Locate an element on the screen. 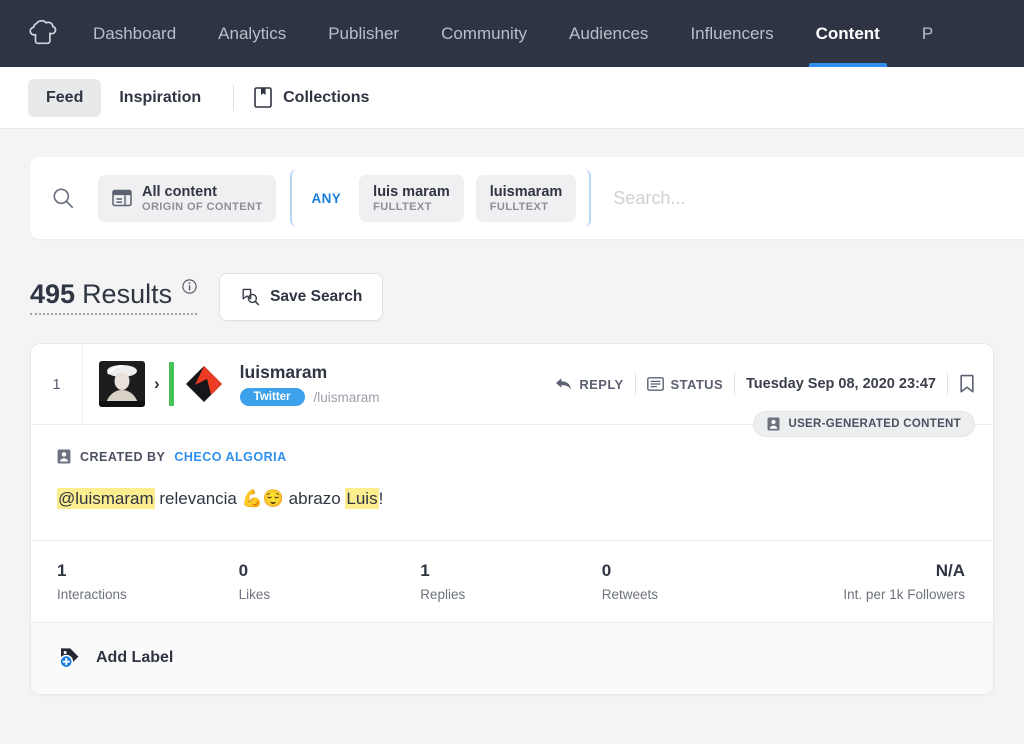 Image resolution: width=1024 pixels, height=744 pixels. chip-title: All content is located at coordinates (179, 191).